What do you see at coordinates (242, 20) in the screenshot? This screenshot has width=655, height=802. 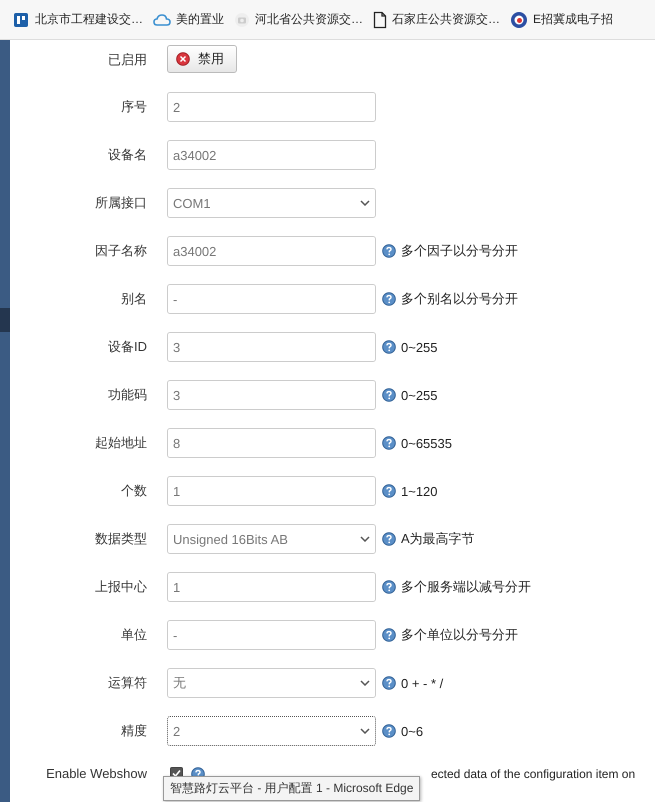 I see `camera-icon` at bounding box center [242, 20].